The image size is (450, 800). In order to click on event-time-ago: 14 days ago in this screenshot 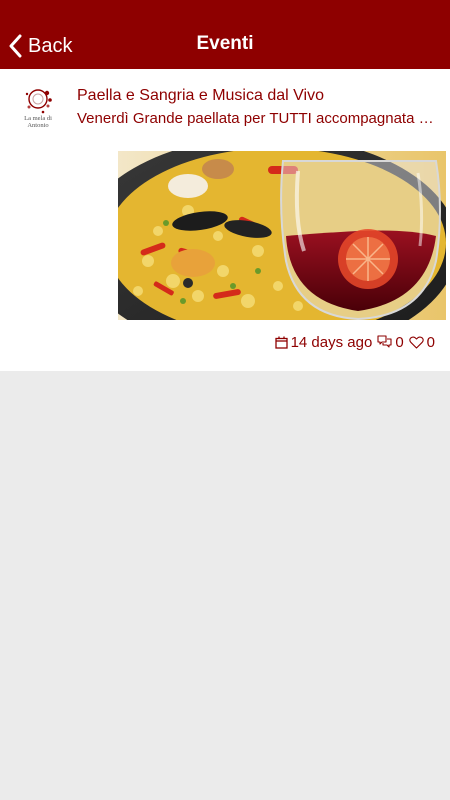, I will do `click(331, 342)`.